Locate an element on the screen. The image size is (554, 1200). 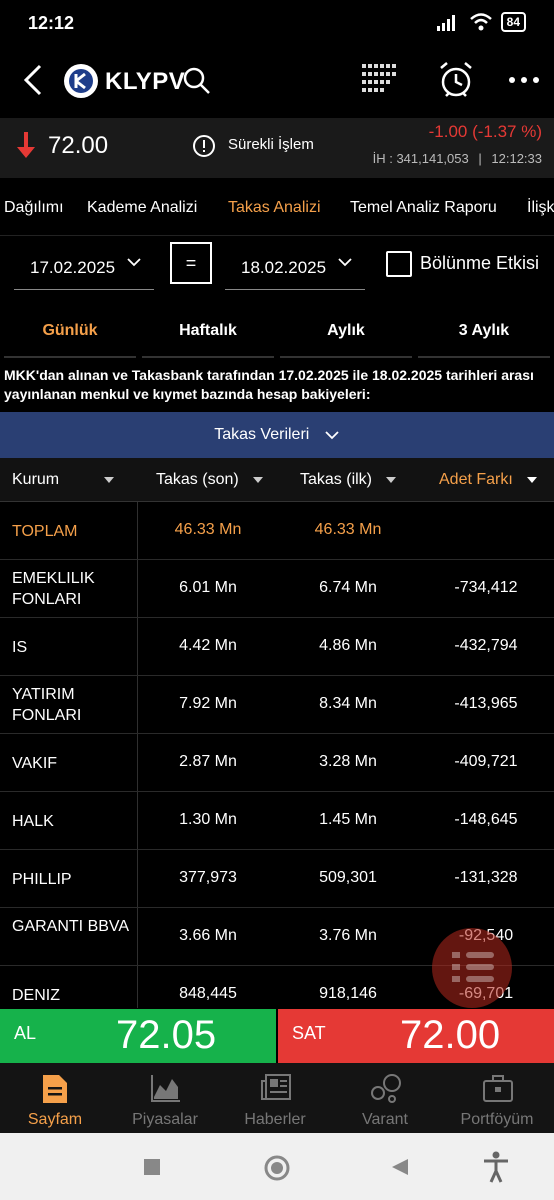
row-takas-son: 4.42 Mn is located at coordinates (208, 645).